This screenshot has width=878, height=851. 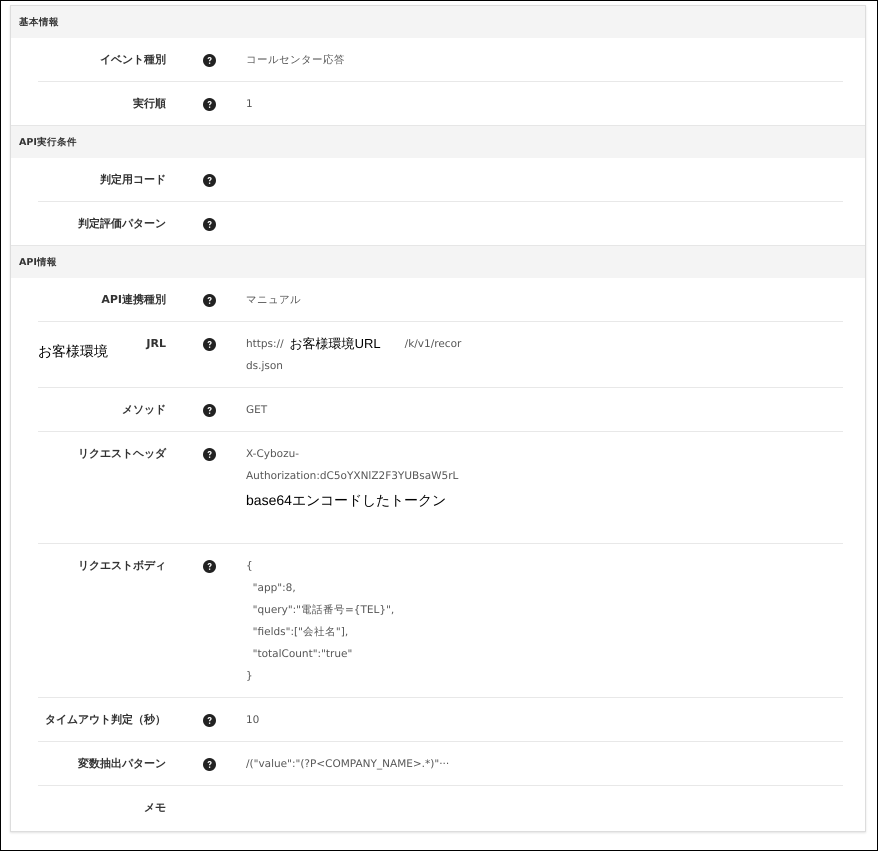 I want to click on field-value: }, so click(x=249, y=676).